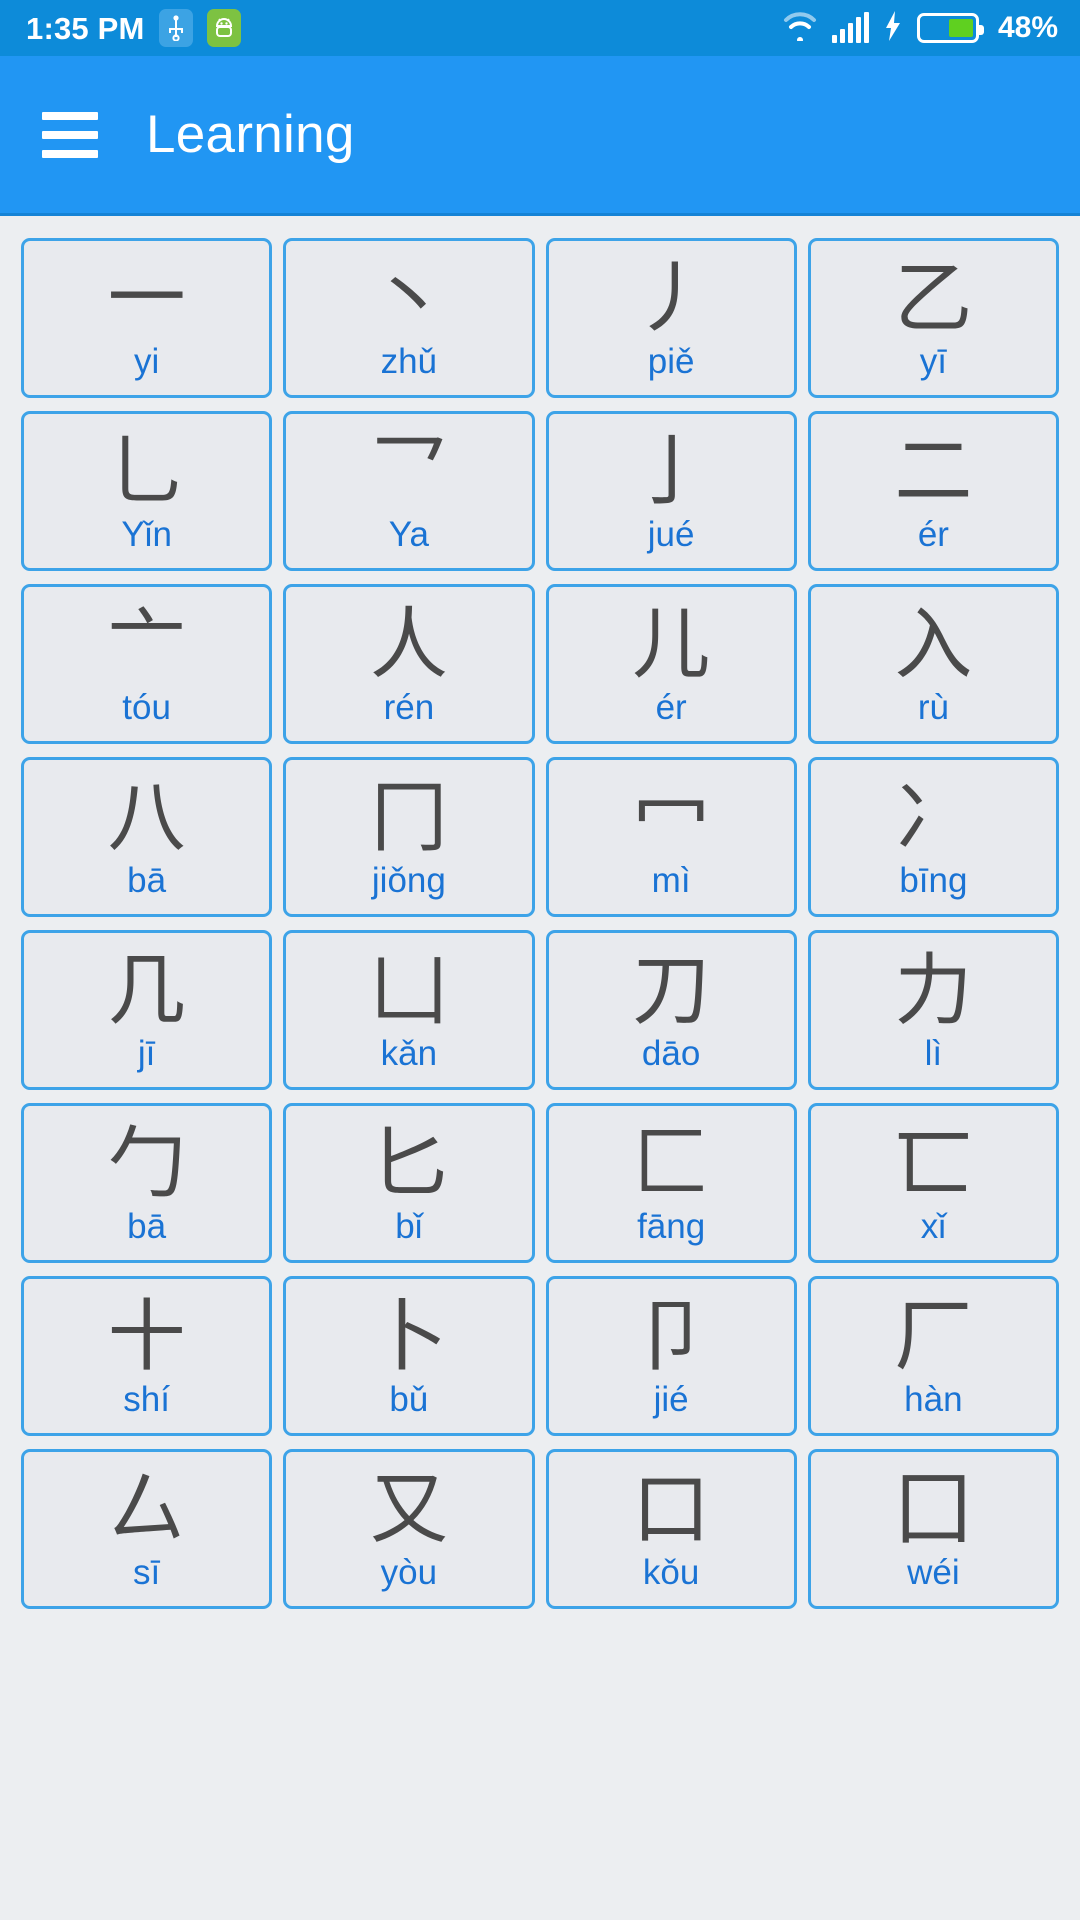 The width and height of the screenshot is (1080, 1920). I want to click on radical-card: 乛 Ya, so click(409, 491).